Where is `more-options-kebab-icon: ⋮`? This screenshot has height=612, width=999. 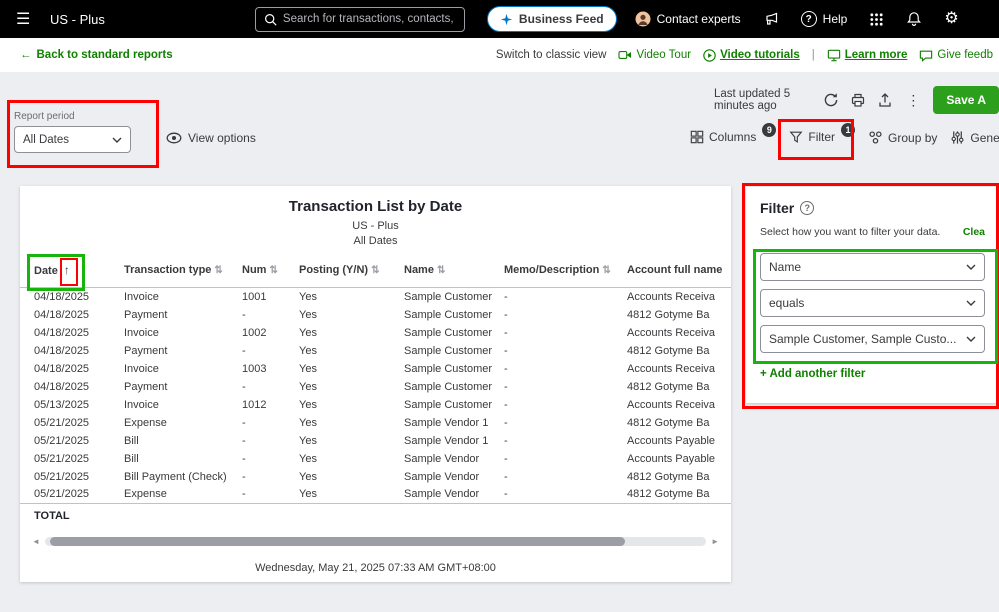 more-options-kebab-icon: ⋮ is located at coordinates (913, 100).